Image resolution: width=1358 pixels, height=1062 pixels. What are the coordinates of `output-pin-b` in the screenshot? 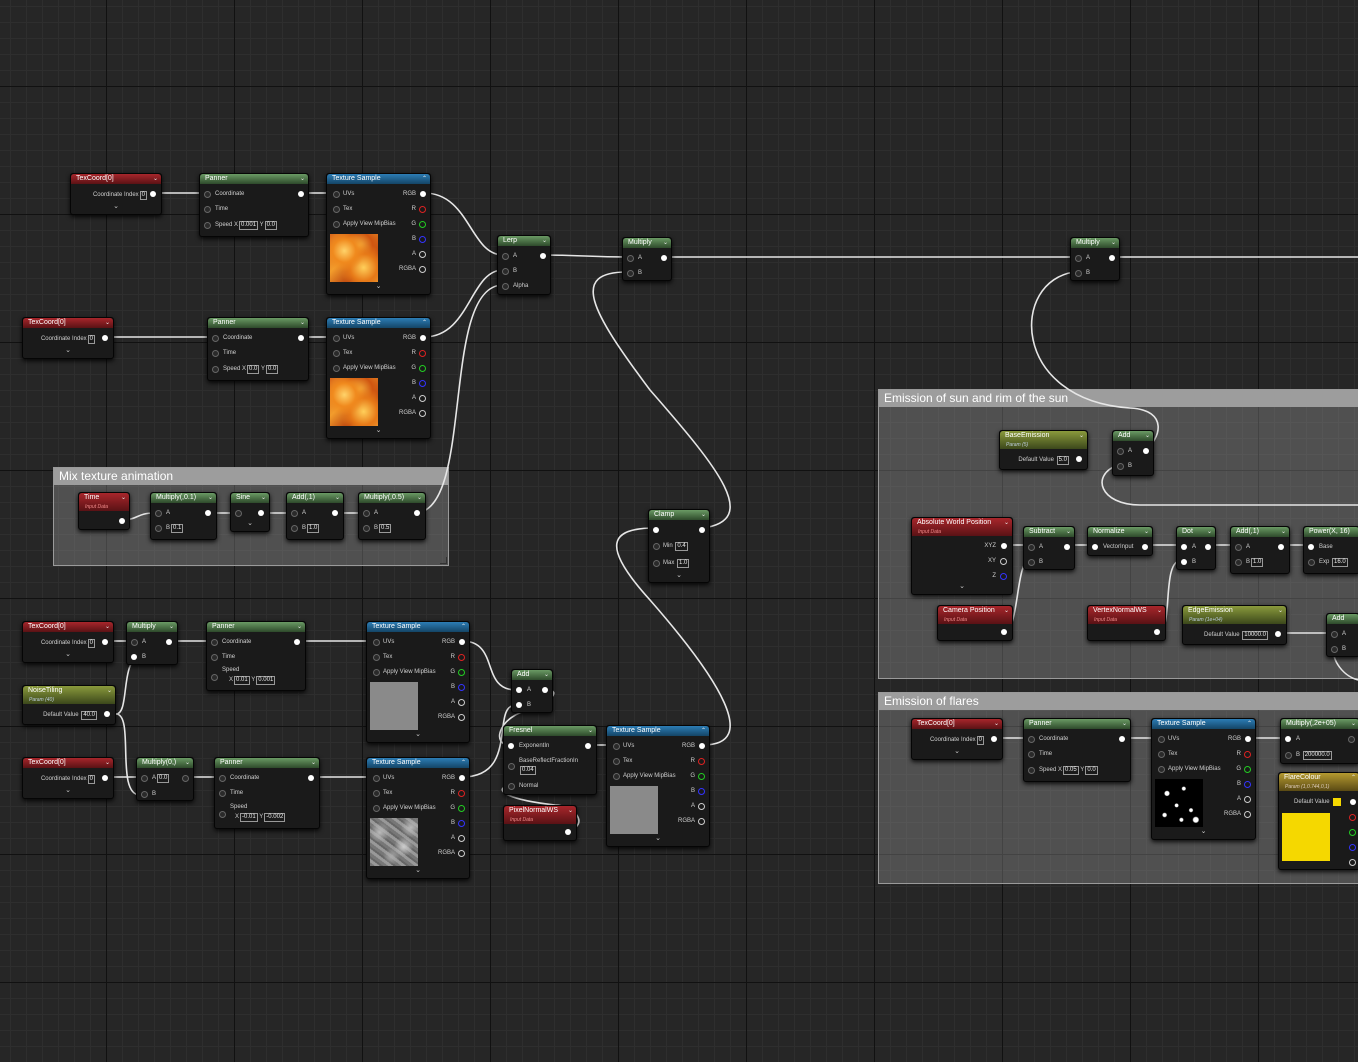 It's located at (1352, 847).